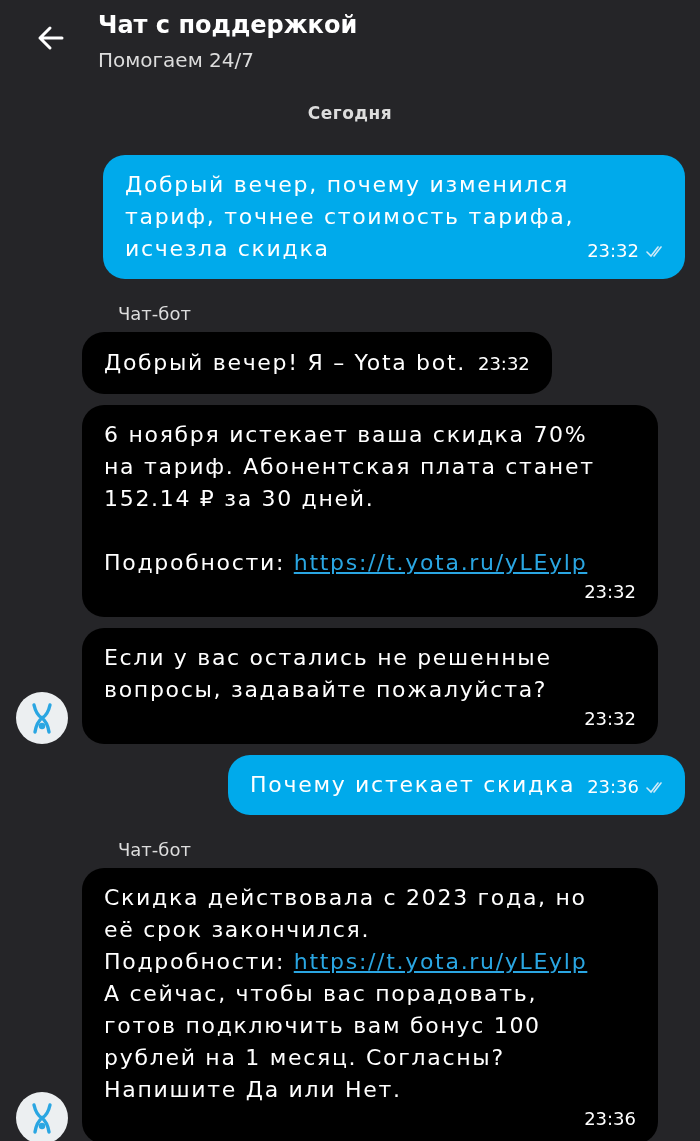 This screenshot has height=1141, width=700. I want to click on message-text: Добрый вечер! Я – Yota bot., so click(285, 362).